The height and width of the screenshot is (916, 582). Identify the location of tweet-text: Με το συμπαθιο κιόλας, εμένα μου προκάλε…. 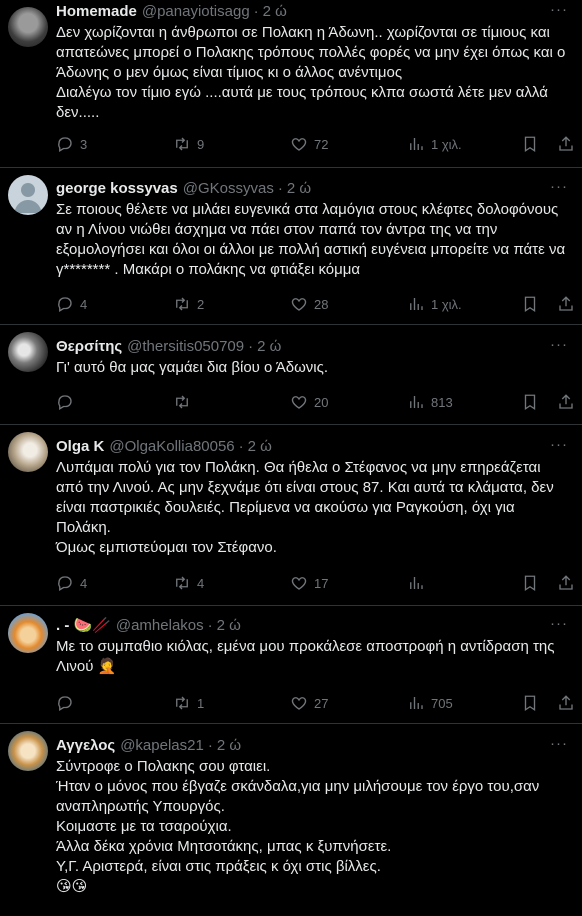
(307, 656).